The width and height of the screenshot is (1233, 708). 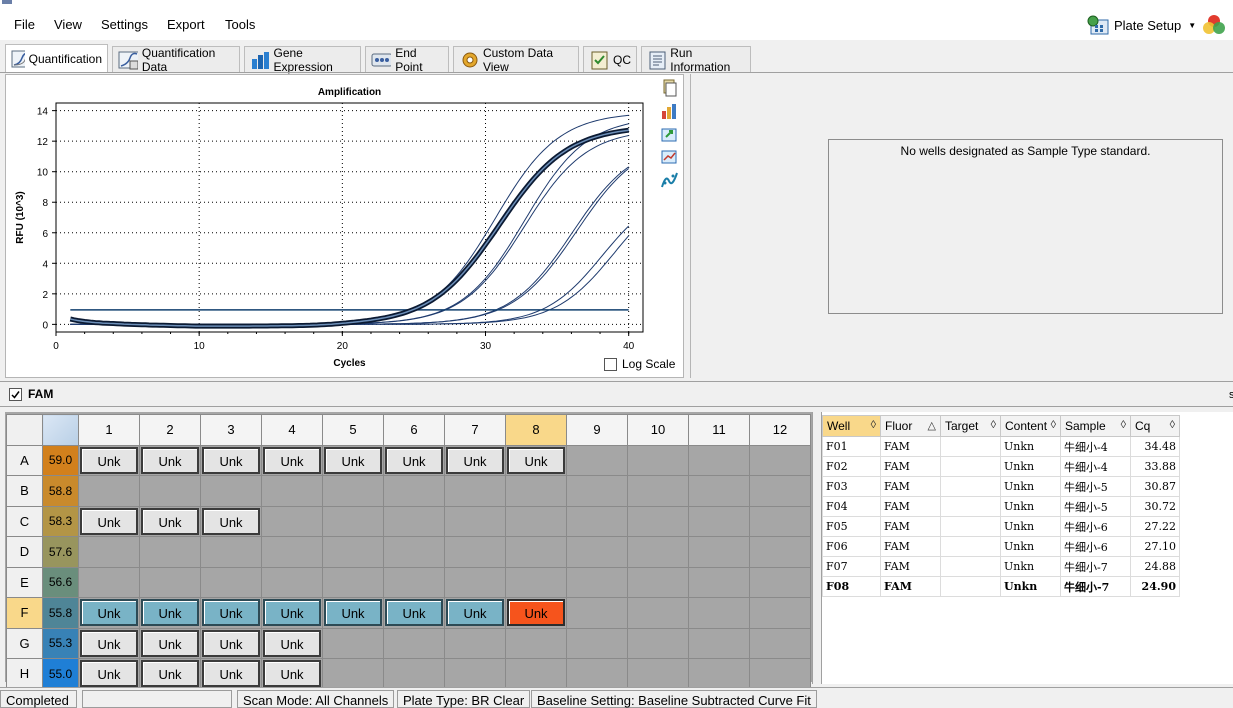 I want to click on plate-column-header: 12, so click(x=780, y=430).